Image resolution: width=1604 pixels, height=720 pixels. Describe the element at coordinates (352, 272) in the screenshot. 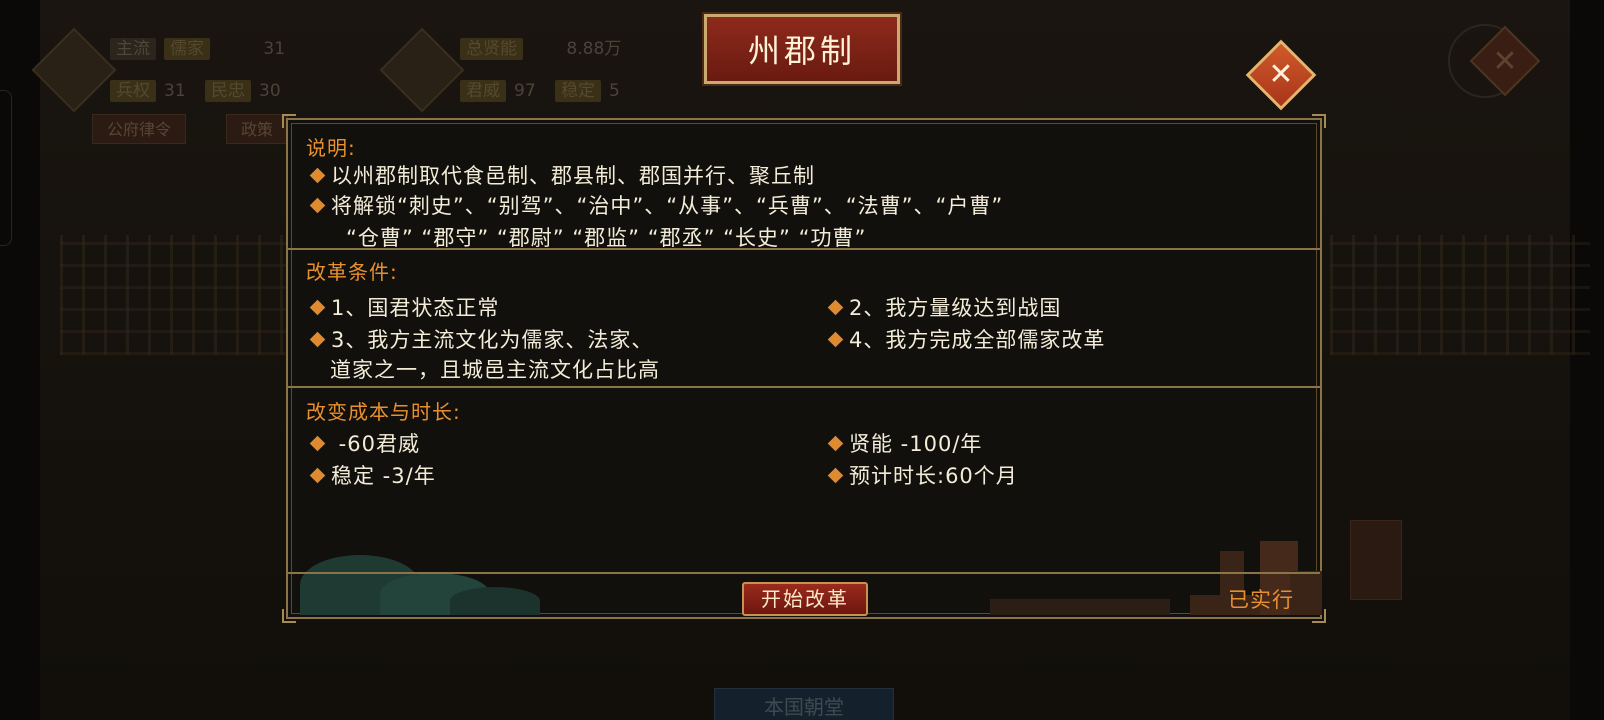

I see `conditions-title: 改革条件:` at that location.